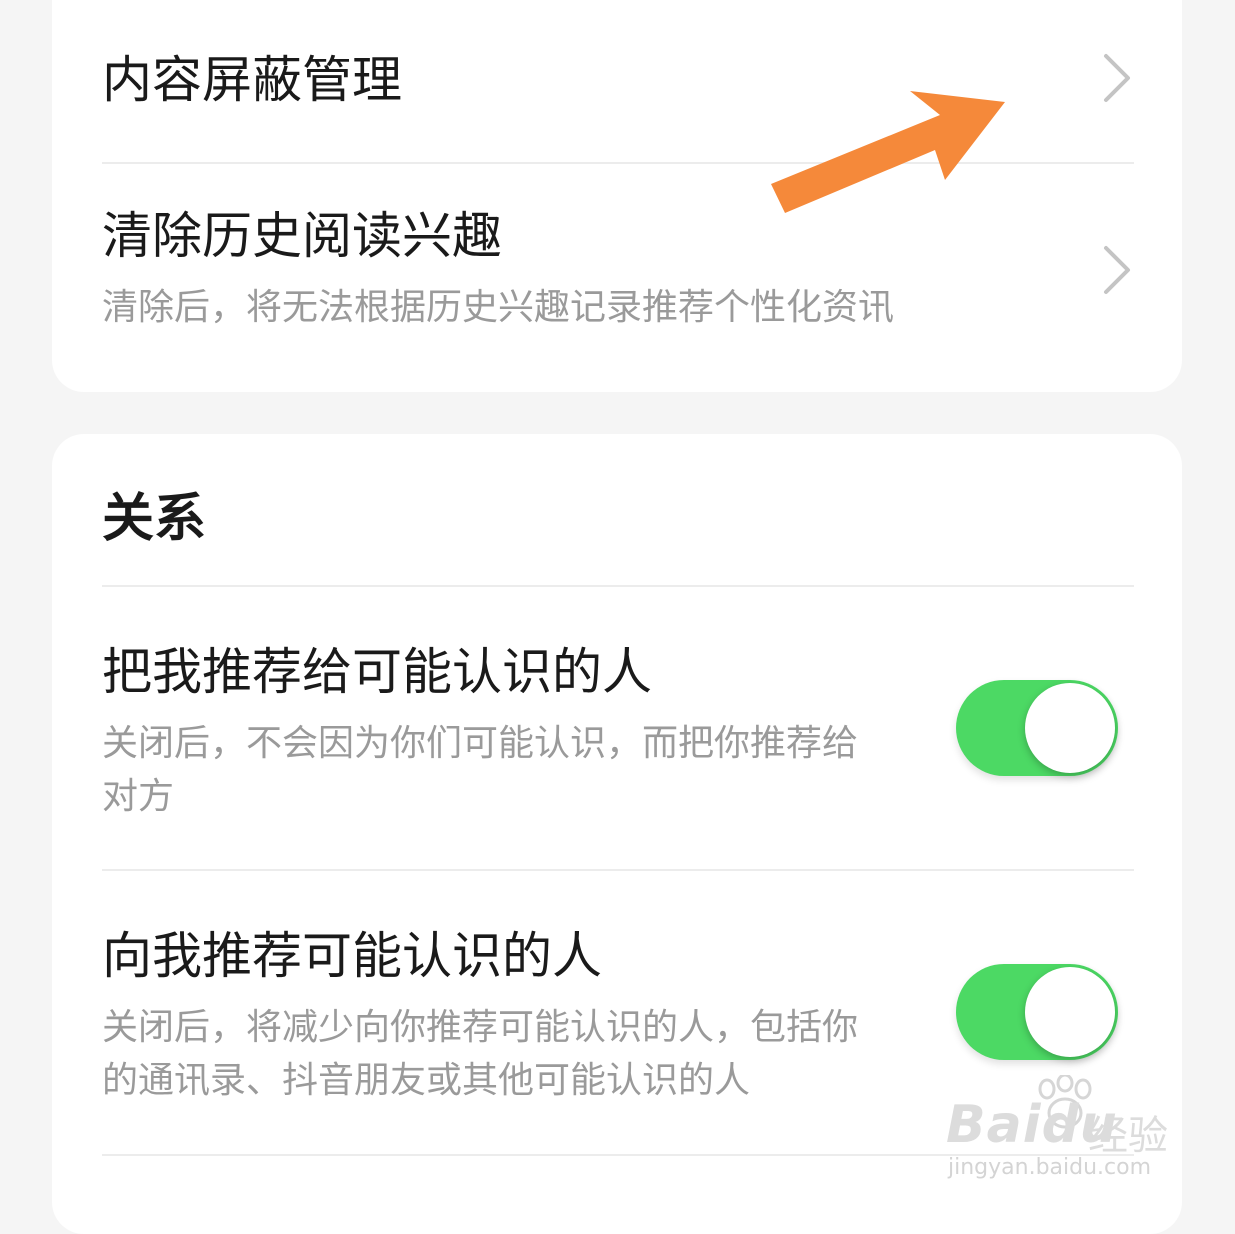 The width and height of the screenshot is (1235, 1234). I want to click on recommend-to-me-description-line1: 关闭后，将减少向你推荐可能认识的人，包括你, so click(480, 1027).